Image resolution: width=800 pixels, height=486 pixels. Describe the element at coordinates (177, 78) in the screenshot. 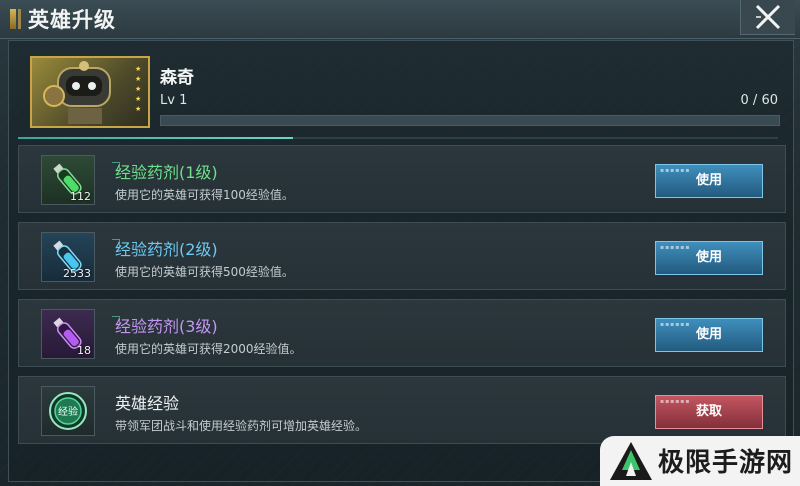

I see `hero-name: 森奇` at that location.